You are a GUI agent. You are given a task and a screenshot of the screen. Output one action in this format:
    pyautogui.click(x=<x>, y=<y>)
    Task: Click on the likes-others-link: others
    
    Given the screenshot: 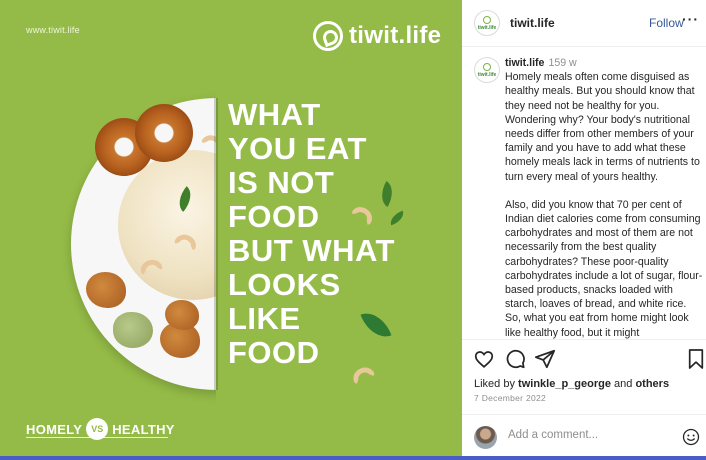 What is the action you would take?
    pyautogui.click(x=652, y=384)
    